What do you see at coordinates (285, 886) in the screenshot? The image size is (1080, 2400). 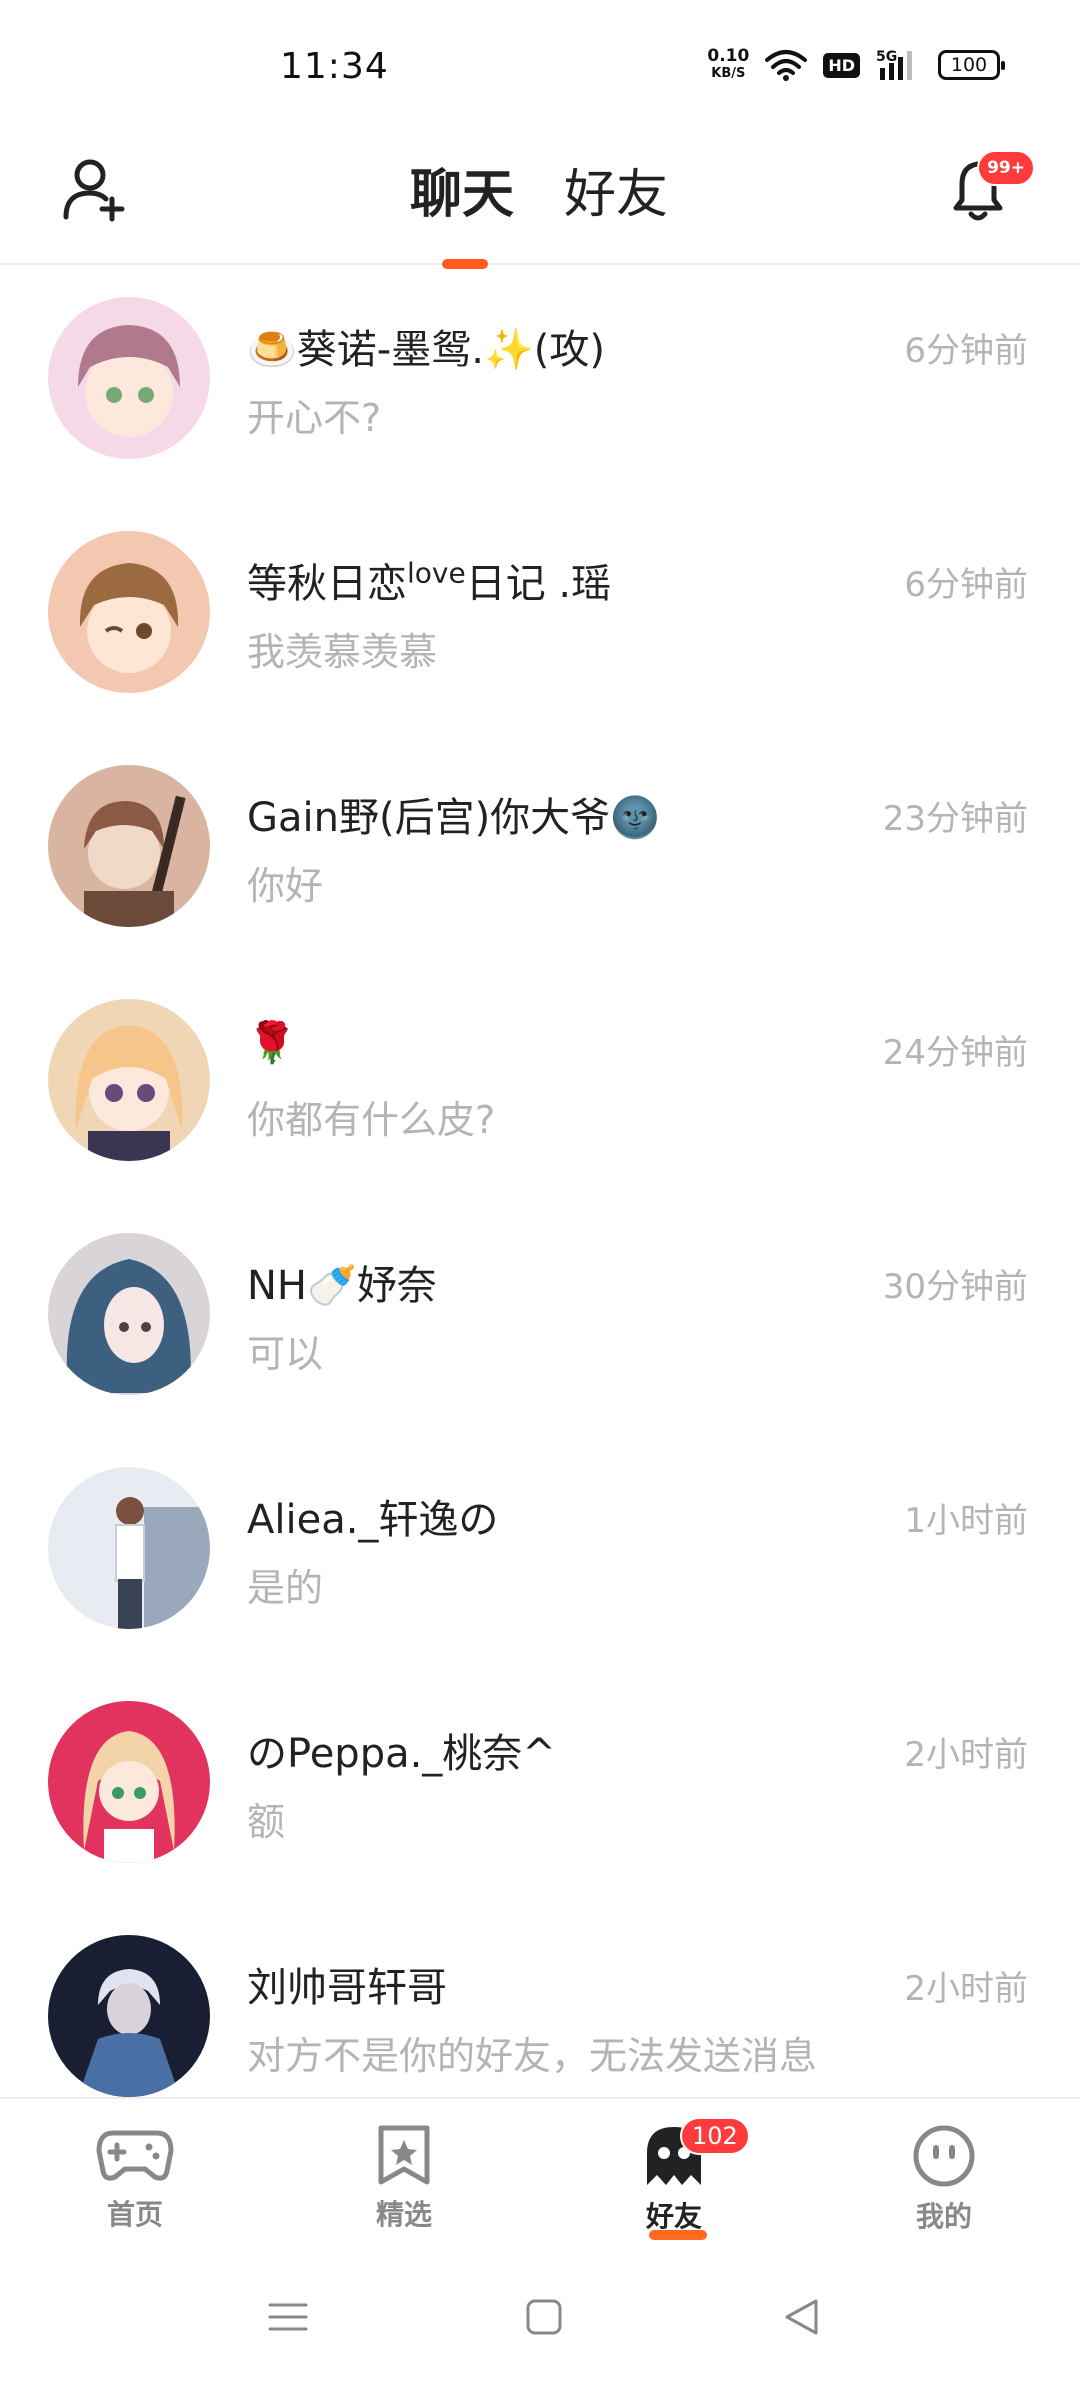 I see `chat-last-message: 你好` at bounding box center [285, 886].